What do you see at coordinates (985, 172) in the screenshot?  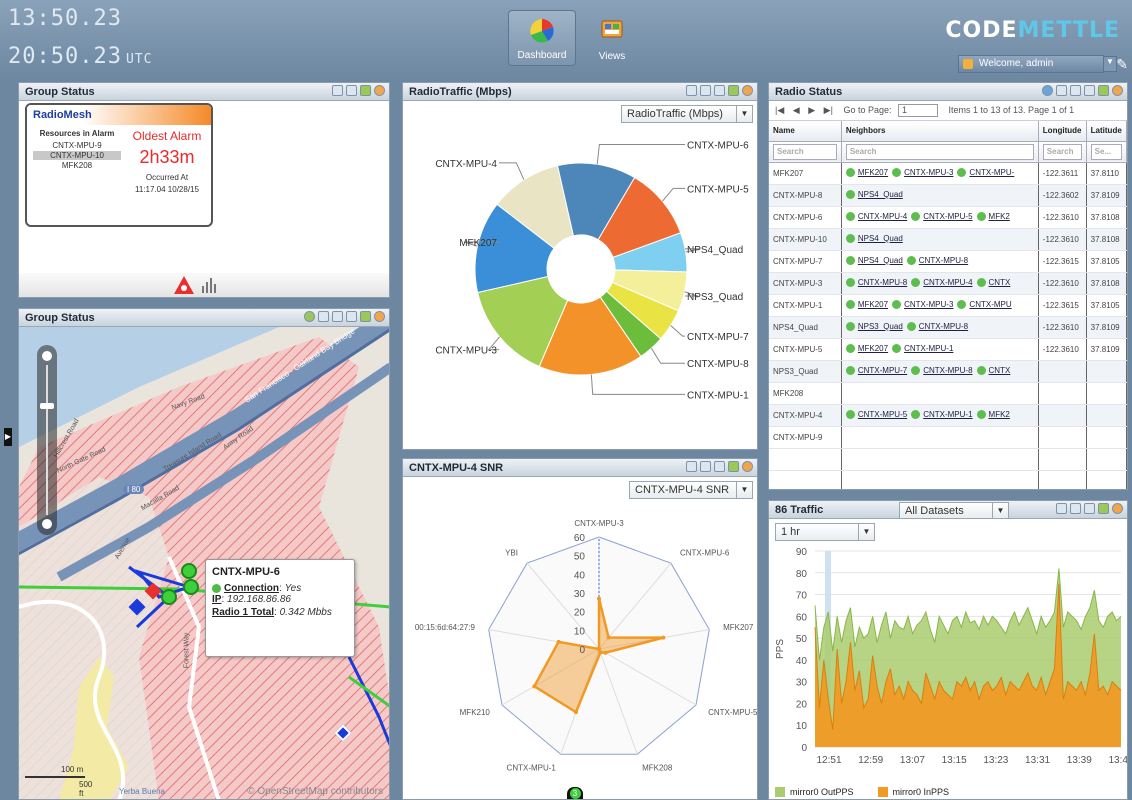 I see `neighbor-link: CNTX-MPU-` at bounding box center [985, 172].